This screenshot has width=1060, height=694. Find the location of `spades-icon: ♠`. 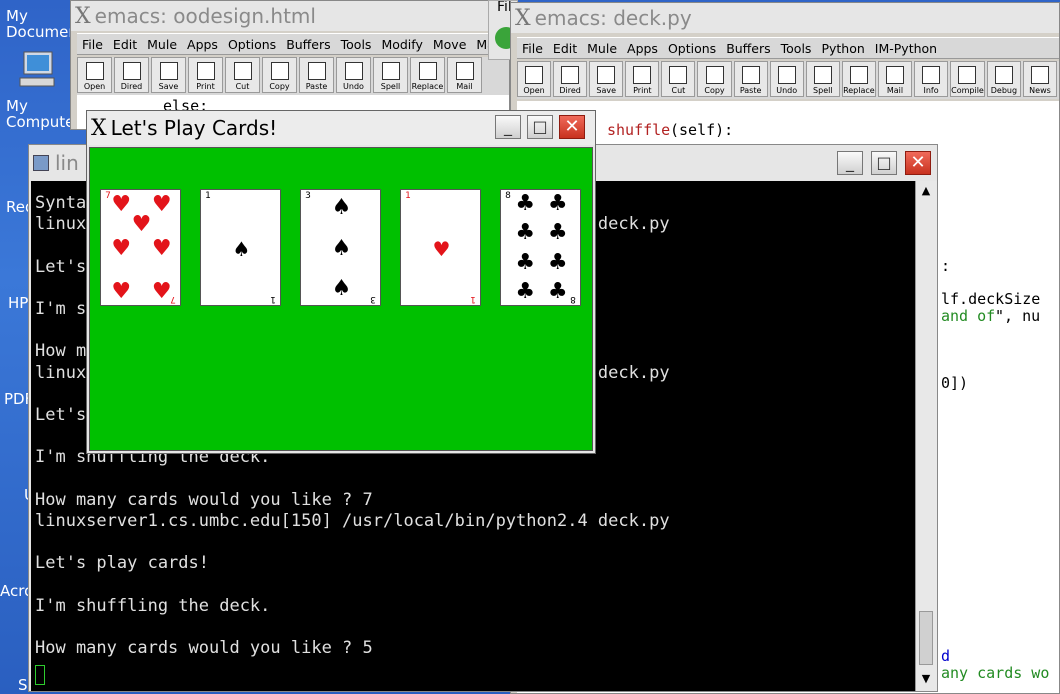

spades-icon: ♠ is located at coordinates (341, 248).